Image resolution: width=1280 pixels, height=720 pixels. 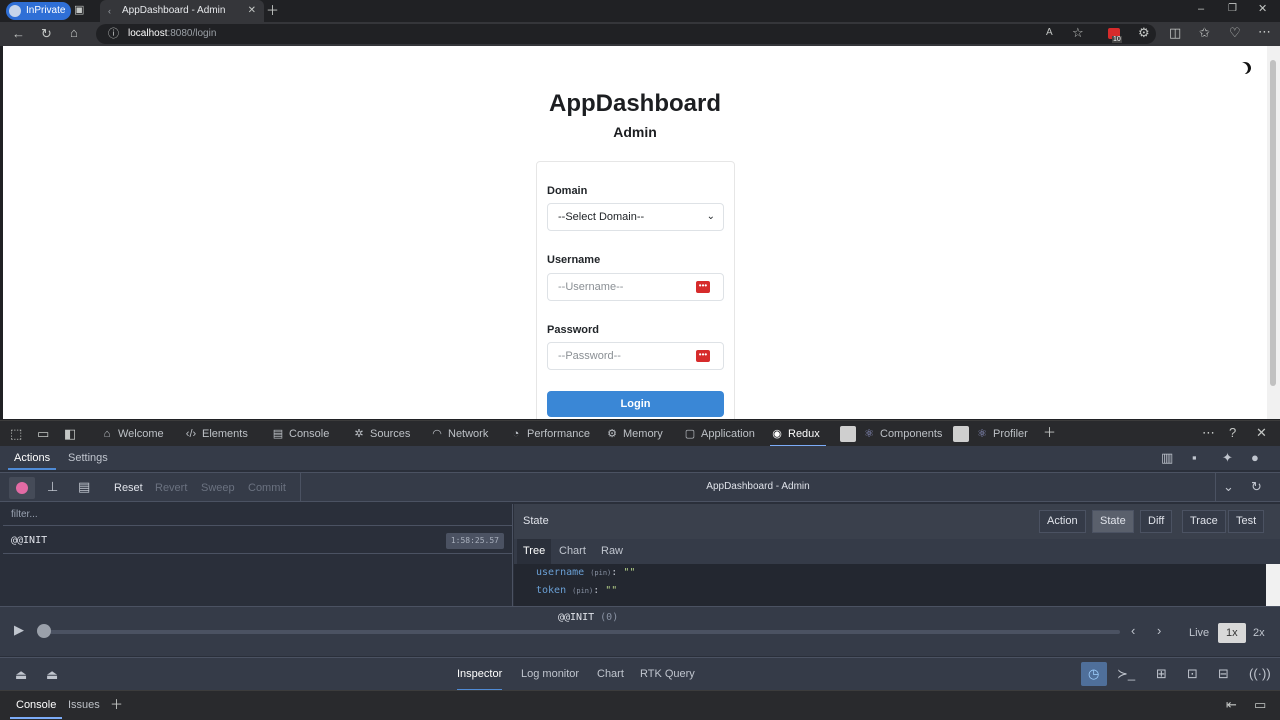 What do you see at coordinates (585, 572) in the screenshot?
I see `tree-row: username (pin): ""` at bounding box center [585, 572].